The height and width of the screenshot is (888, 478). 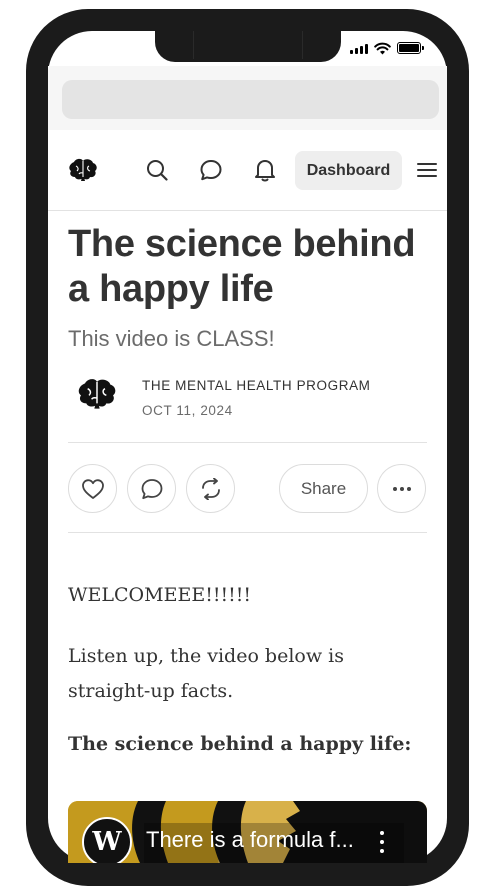 What do you see at coordinates (410, 48) in the screenshot?
I see `battery-icon` at bounding box center [410, 48].